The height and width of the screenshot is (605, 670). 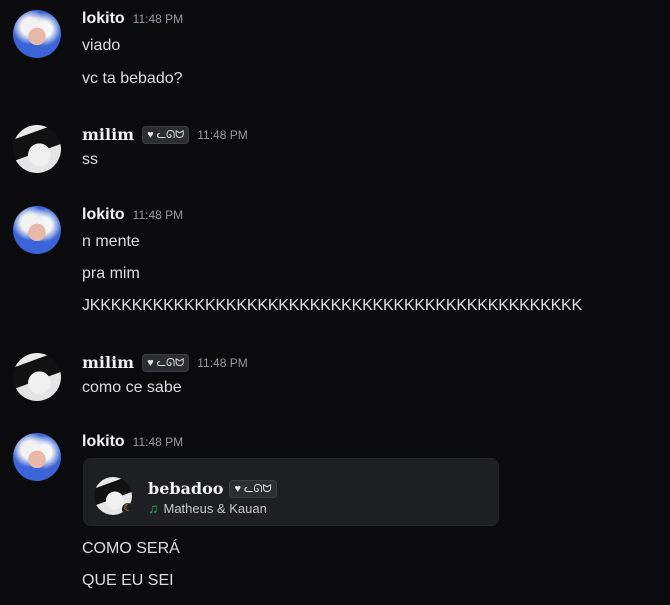 What do you see at coordinates (128, 509) in the screenshot?
I see `moon-icon: ☾` at bounding box center [128, 509].